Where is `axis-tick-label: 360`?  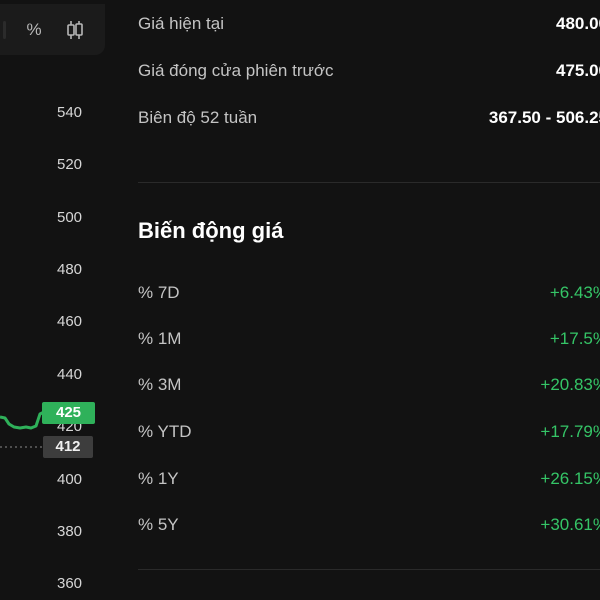
axis-tick-label: 360 is located at coordinates (70, 583).